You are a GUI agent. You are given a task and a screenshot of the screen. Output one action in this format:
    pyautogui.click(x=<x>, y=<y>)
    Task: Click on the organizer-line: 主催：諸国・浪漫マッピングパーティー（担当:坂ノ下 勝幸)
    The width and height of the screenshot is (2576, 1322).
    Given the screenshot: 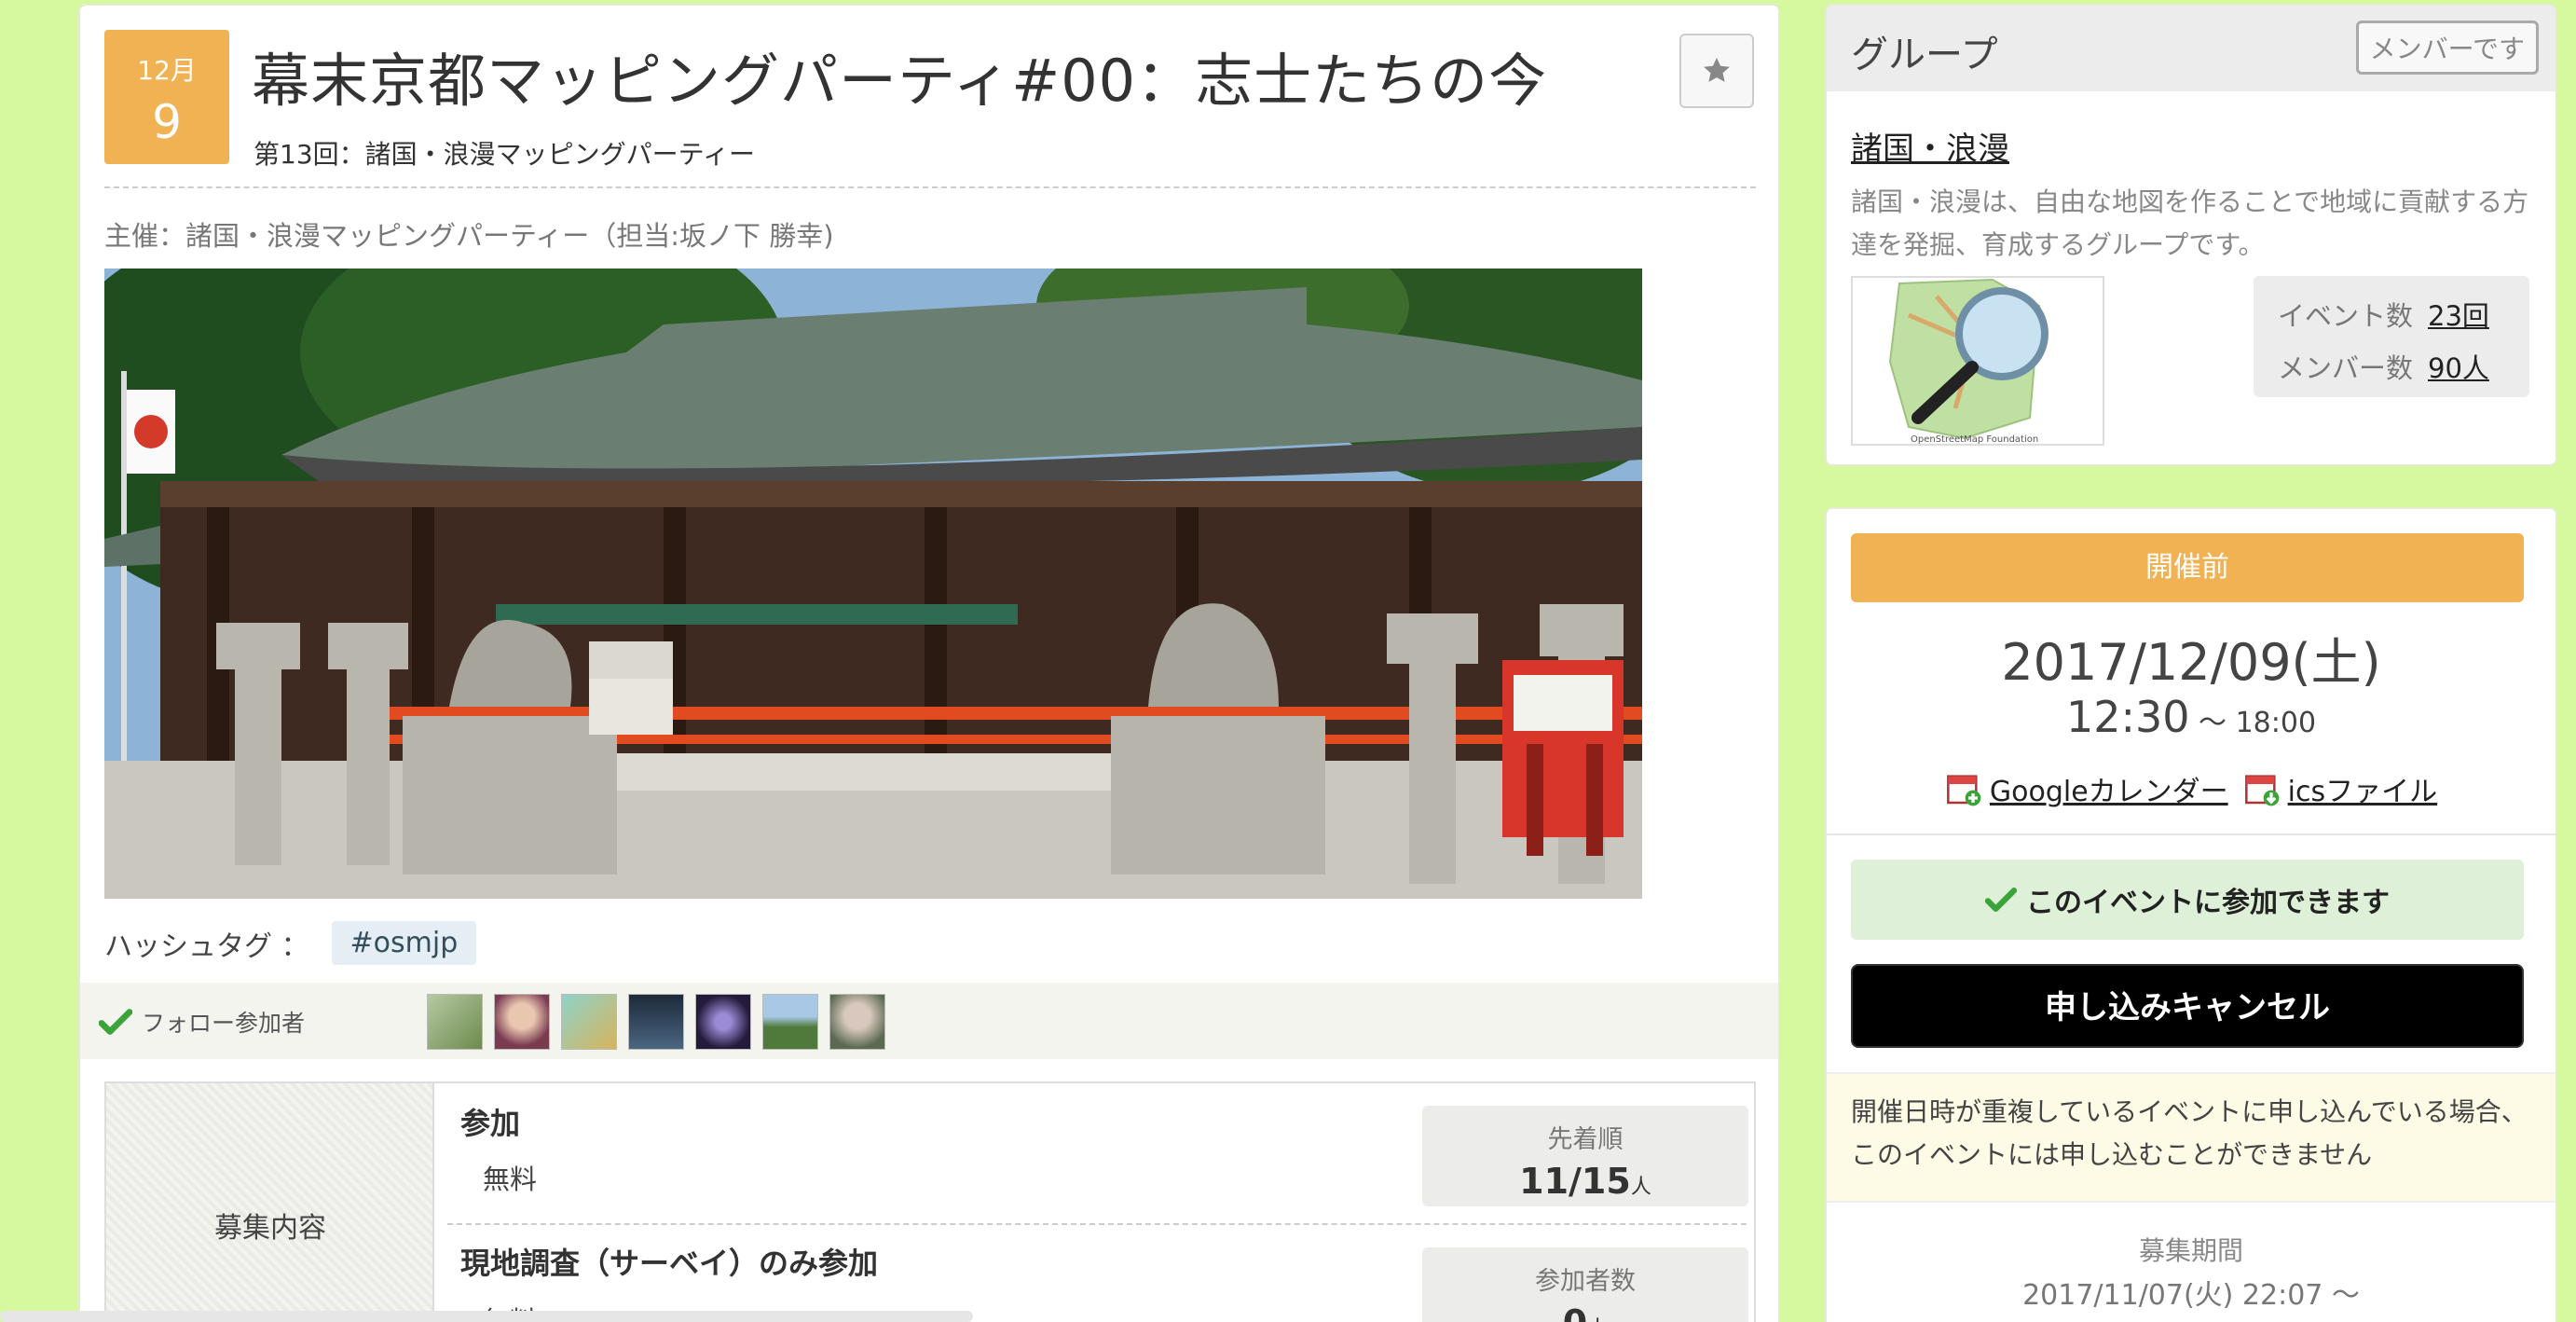 What is the action you would take?
    pyautogui.click(x=469, y=236)
    